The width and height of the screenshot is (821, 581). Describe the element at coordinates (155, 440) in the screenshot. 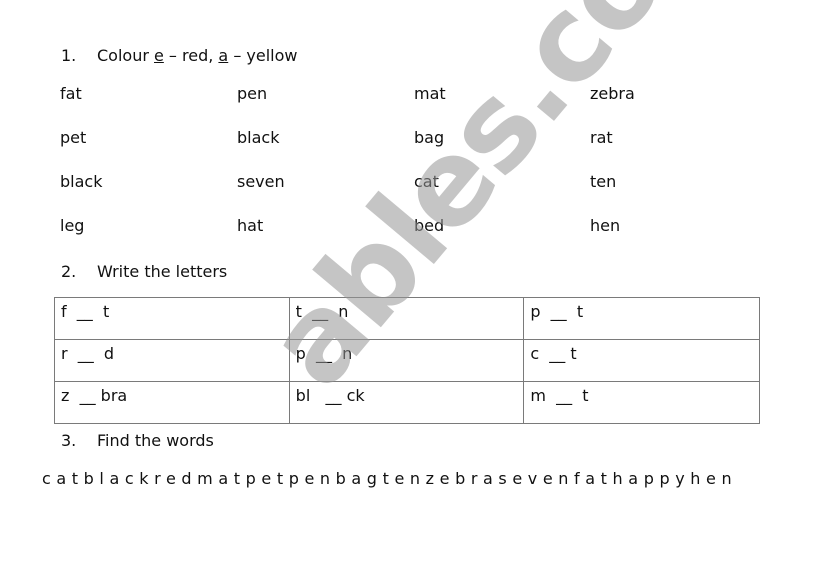

I see `section-3-title: Find the words` at that location.